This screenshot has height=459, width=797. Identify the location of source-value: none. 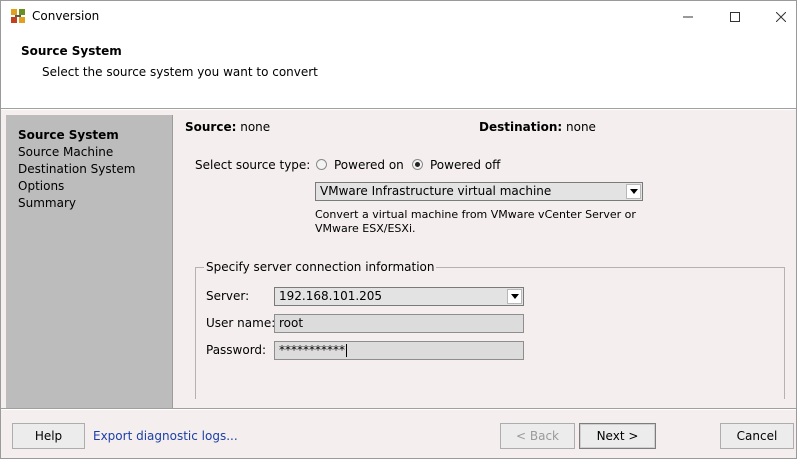
(255, 127).